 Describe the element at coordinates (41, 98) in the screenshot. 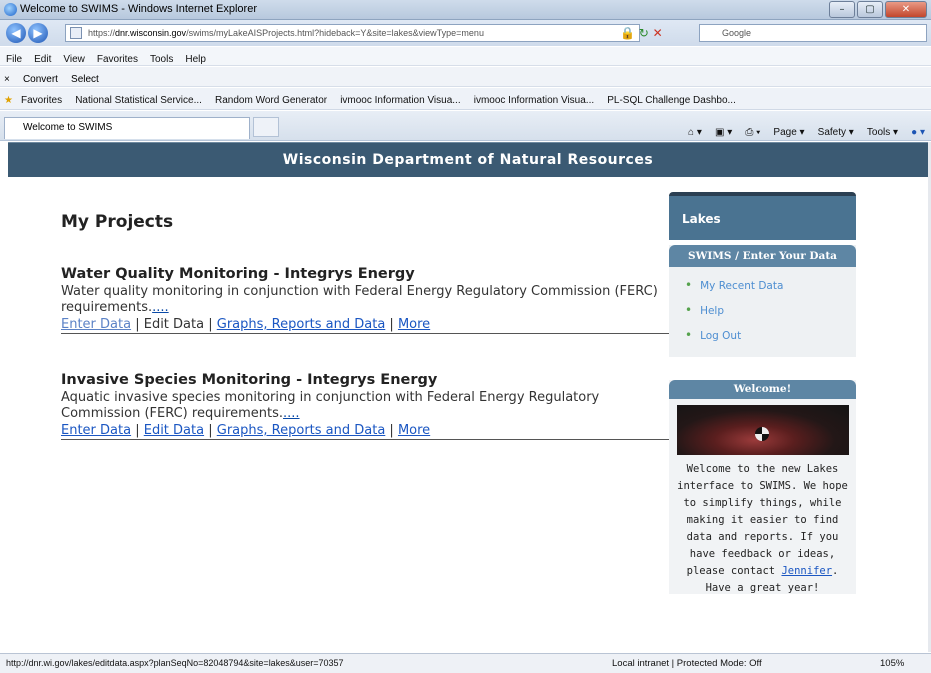

I see `favorites-button: Favorites` at that location.